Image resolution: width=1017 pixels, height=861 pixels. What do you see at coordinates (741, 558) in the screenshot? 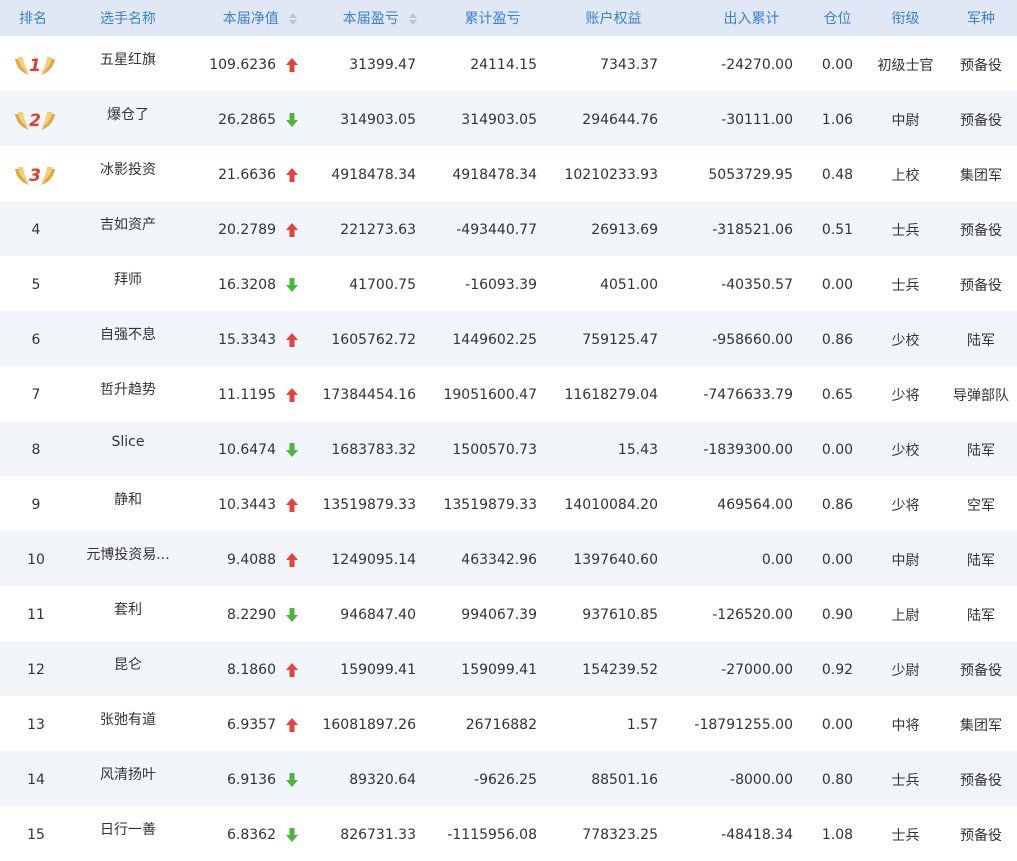
I see `inout-cell: 0.00` at bounding box center [741, 558].